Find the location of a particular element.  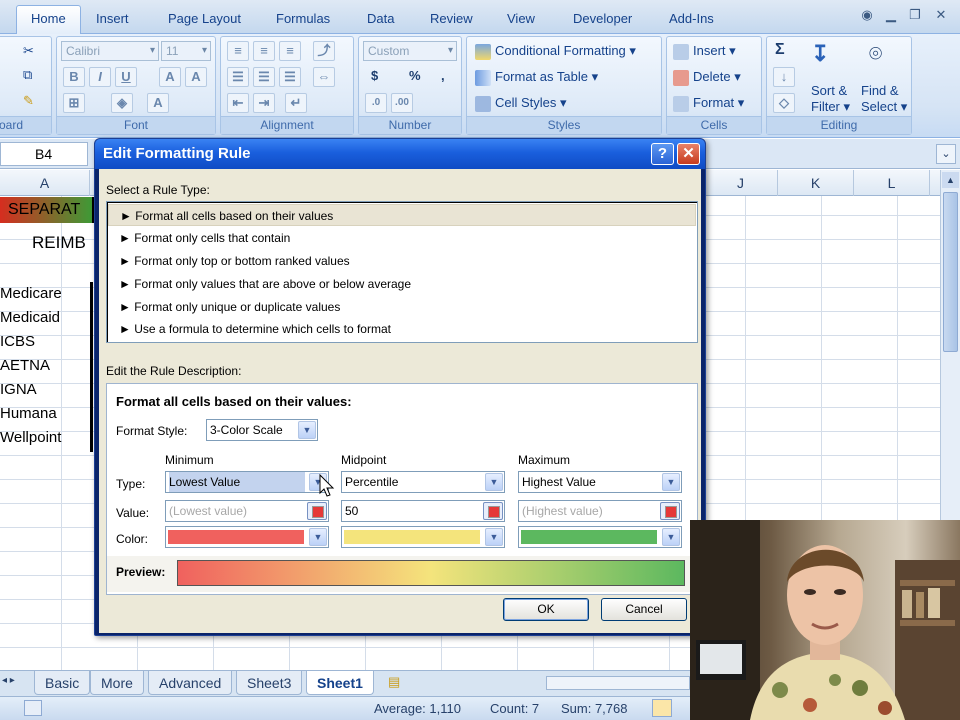

rule-option-cells-contain: ► Format only cells that contain is located at coordinates (402, 238).